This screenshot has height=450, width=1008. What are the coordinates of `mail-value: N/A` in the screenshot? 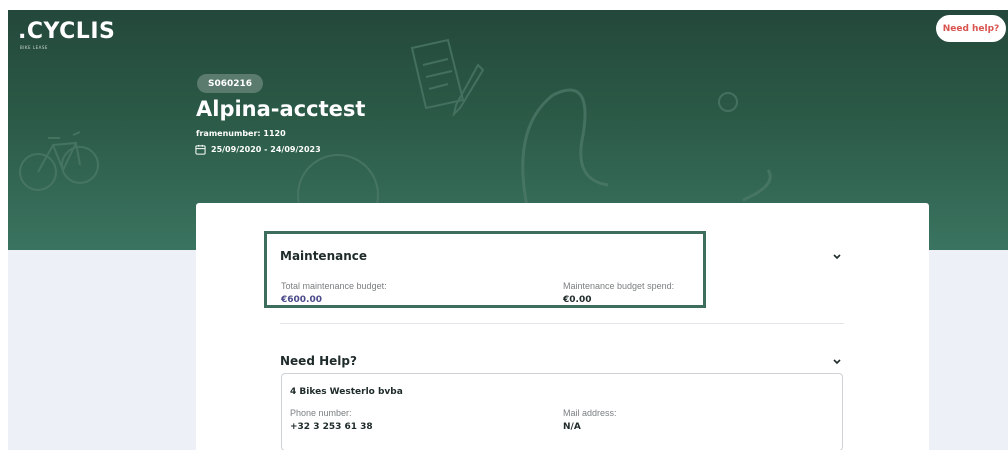 It's located at (572, 427).